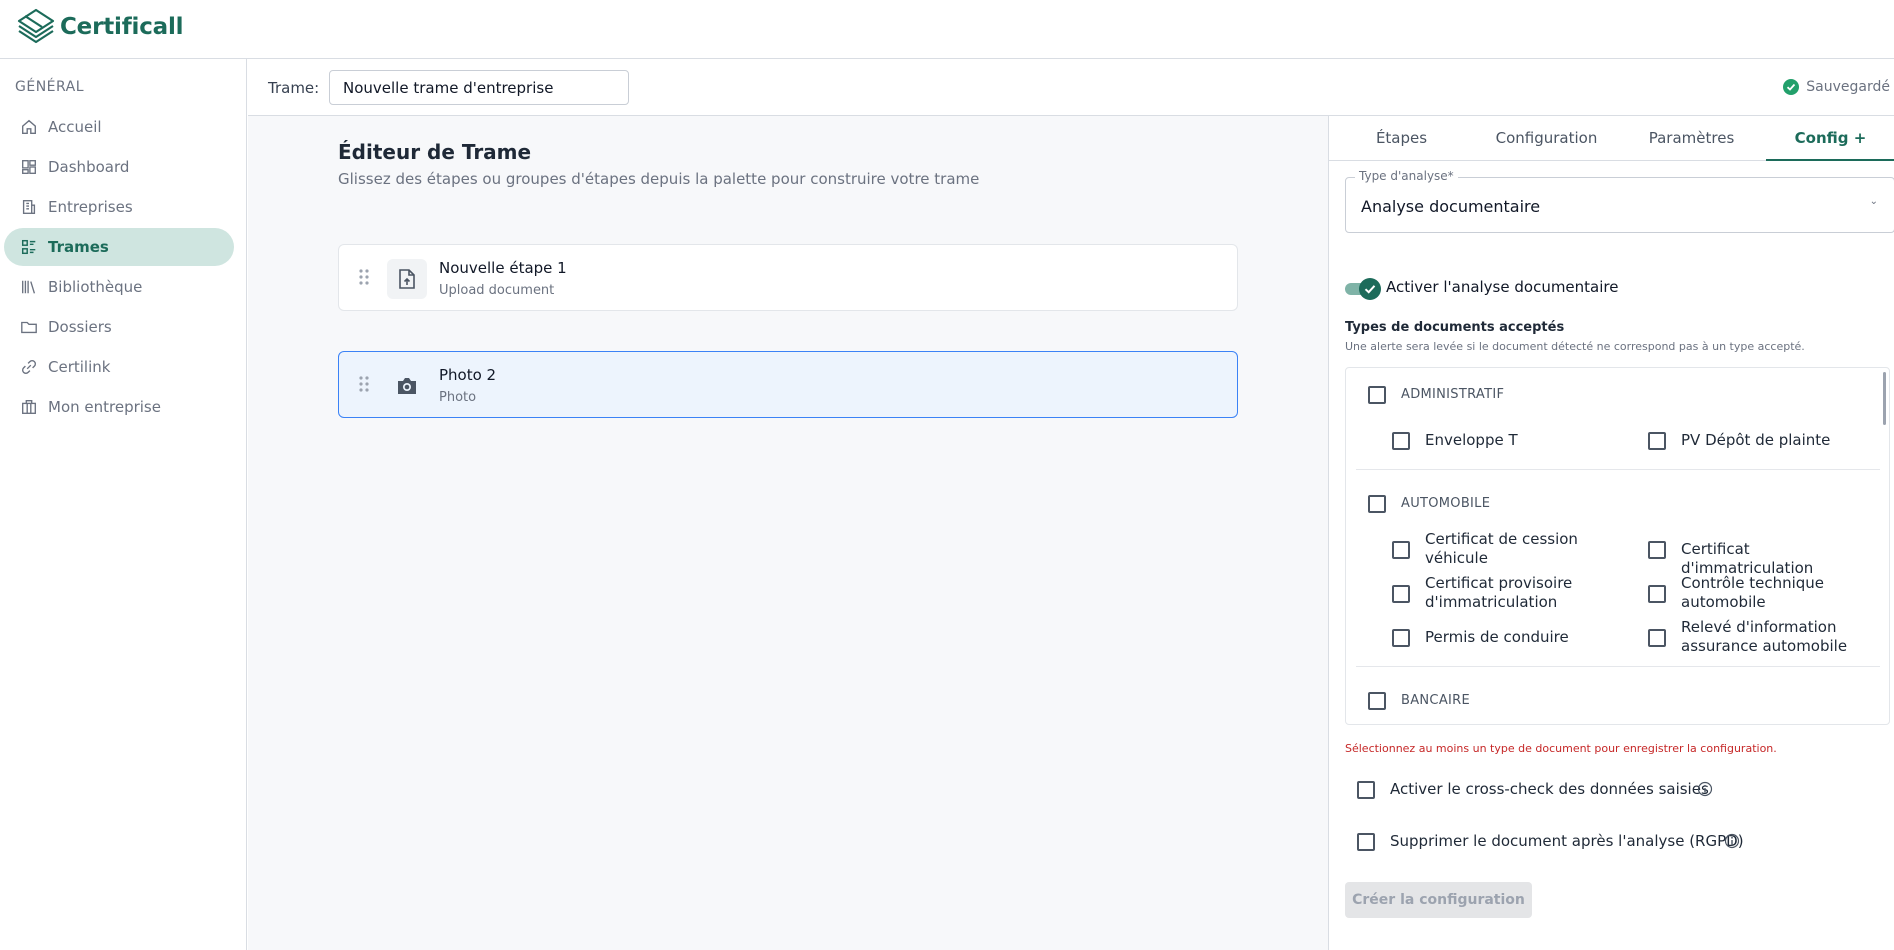 The image size is (1894, 950). What do you see at coordinates (119, 327) in the screenshot?
I see `sidebar-item-dossiers: Dossiers` at bounding box center [119, 327].